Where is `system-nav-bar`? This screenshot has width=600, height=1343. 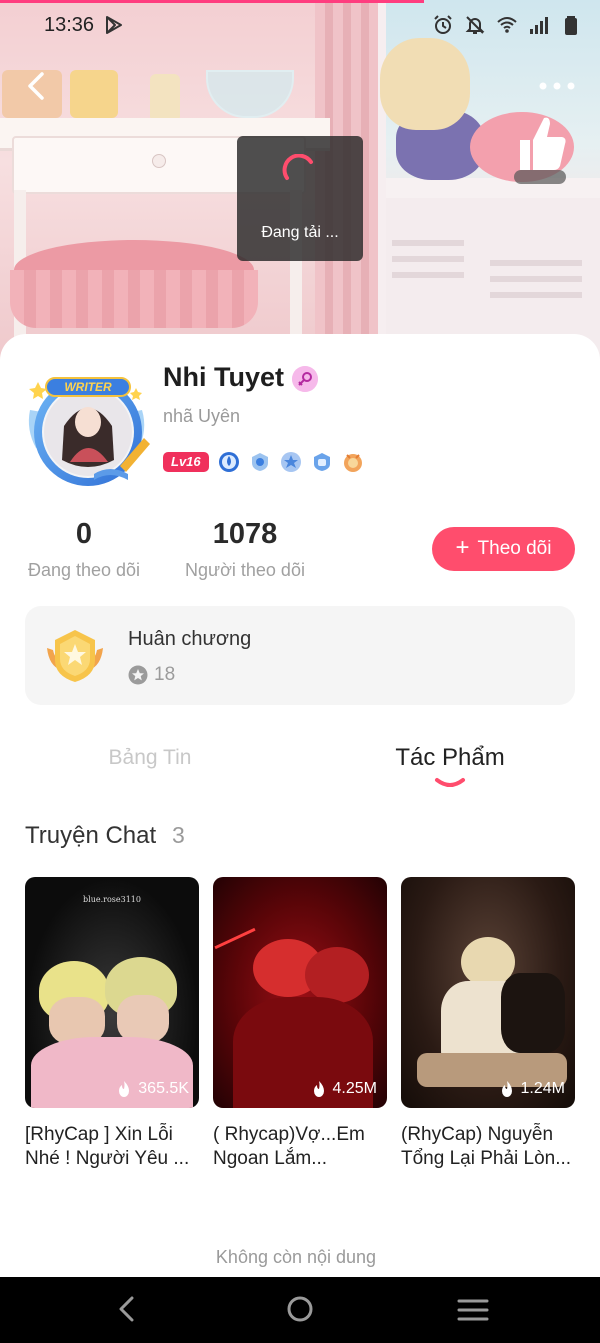 system-nav-bar is located at coordinates (300, 1310).